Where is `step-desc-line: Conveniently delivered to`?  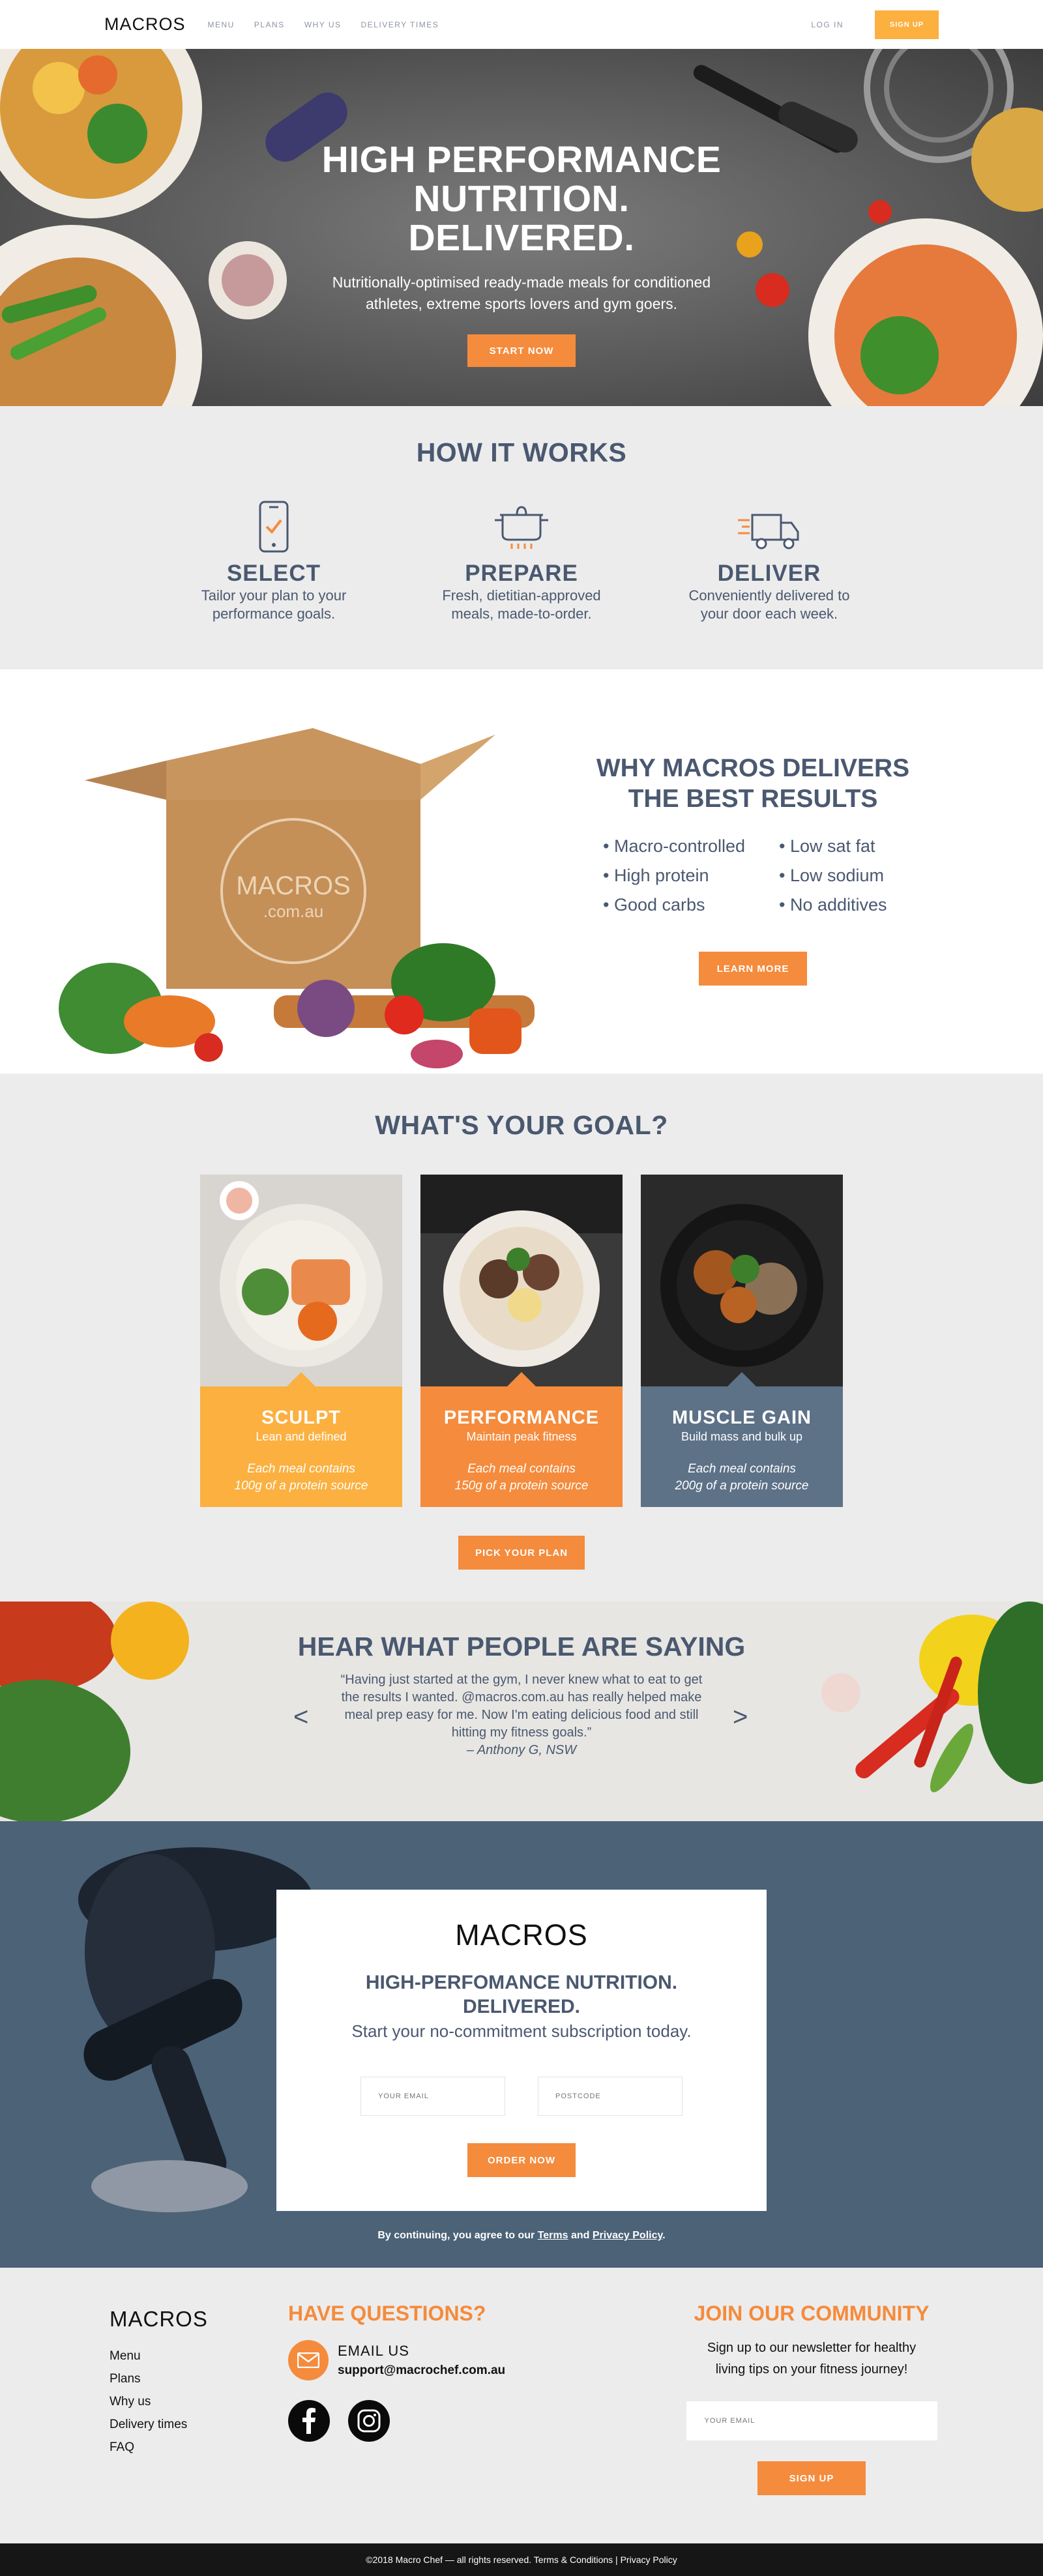 step-desc-line: Conveniently delivered to is located at coordinates (769, 595).